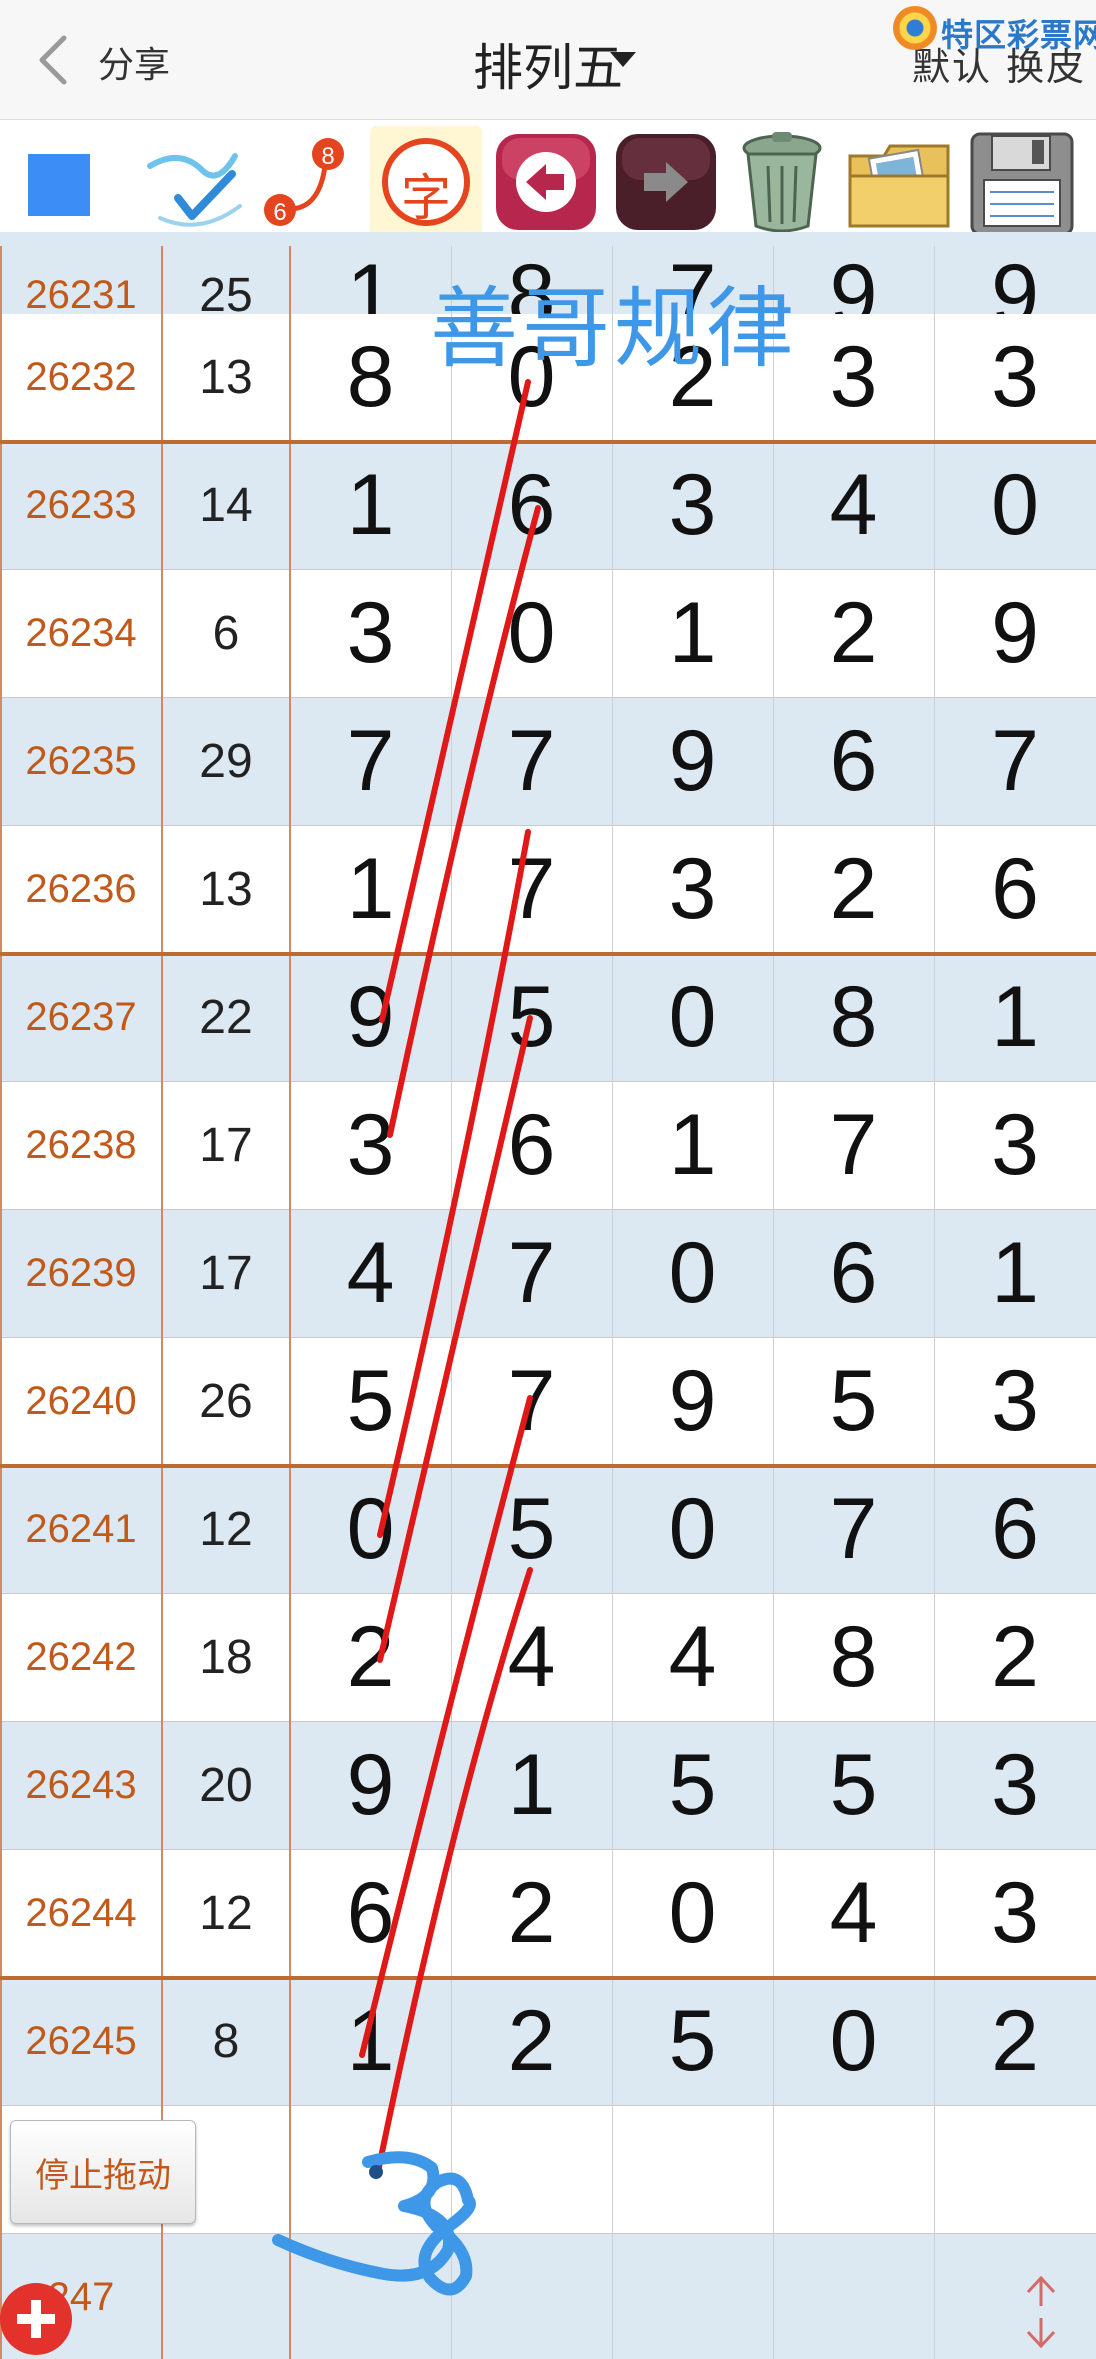  Describe the element at coordinates (426, 182) in the screenshot. I see `font-icon: 字` at that location.